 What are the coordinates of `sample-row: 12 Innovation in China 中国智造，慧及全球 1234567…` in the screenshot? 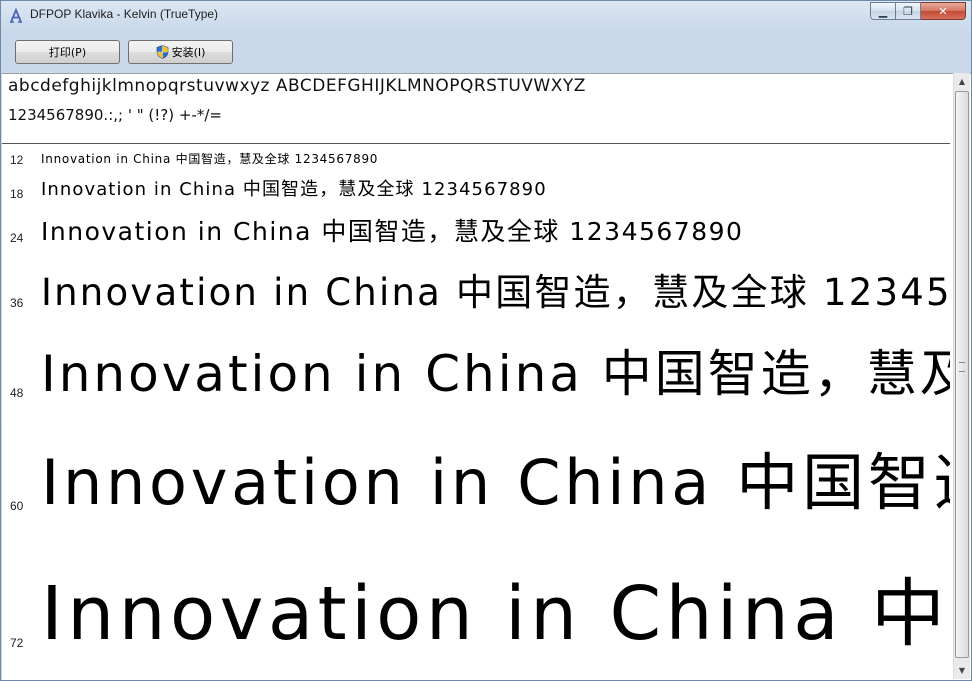 It's located at (476, 158).